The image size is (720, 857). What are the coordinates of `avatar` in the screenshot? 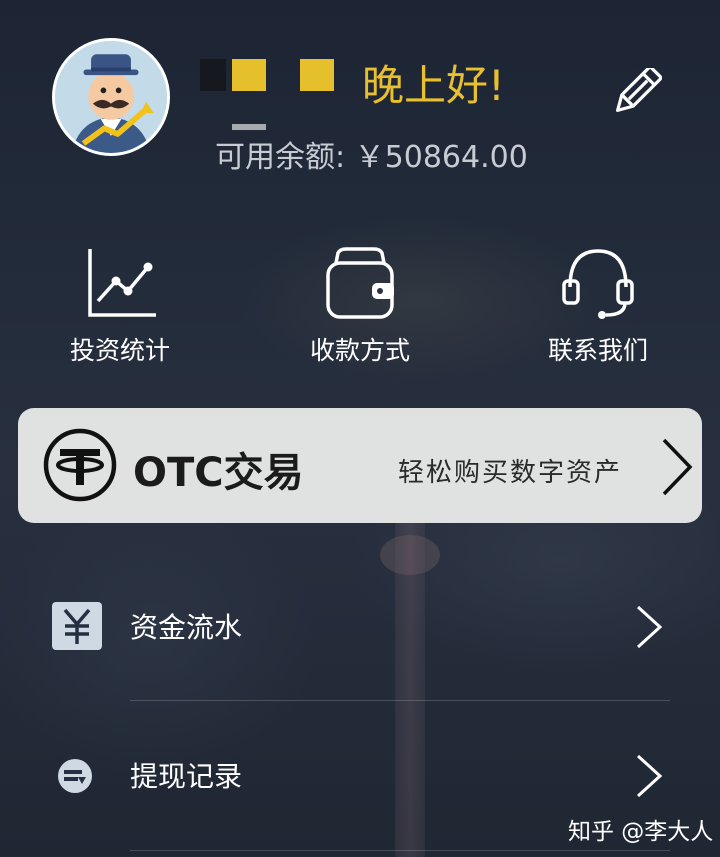 It's located at (111, 97).